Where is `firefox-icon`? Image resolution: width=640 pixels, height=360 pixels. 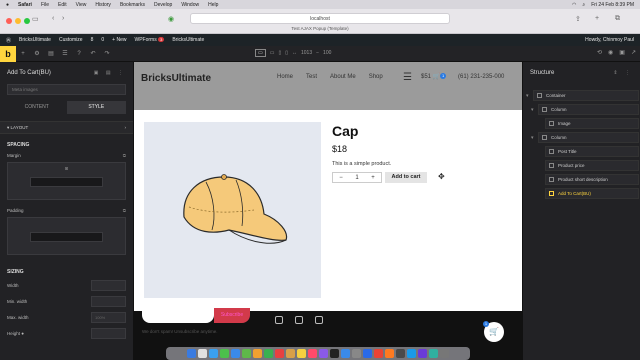
firefox-icon is located at coordinates (389, 353).